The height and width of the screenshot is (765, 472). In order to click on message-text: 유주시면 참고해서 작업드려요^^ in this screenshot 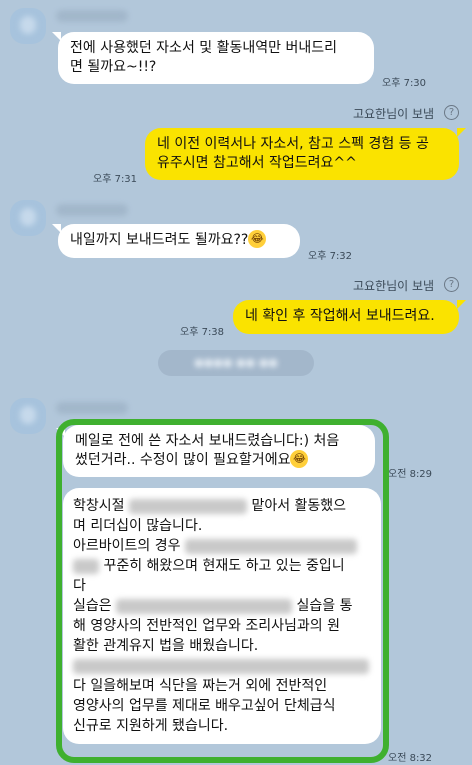, I will do `click(257, 163)`.